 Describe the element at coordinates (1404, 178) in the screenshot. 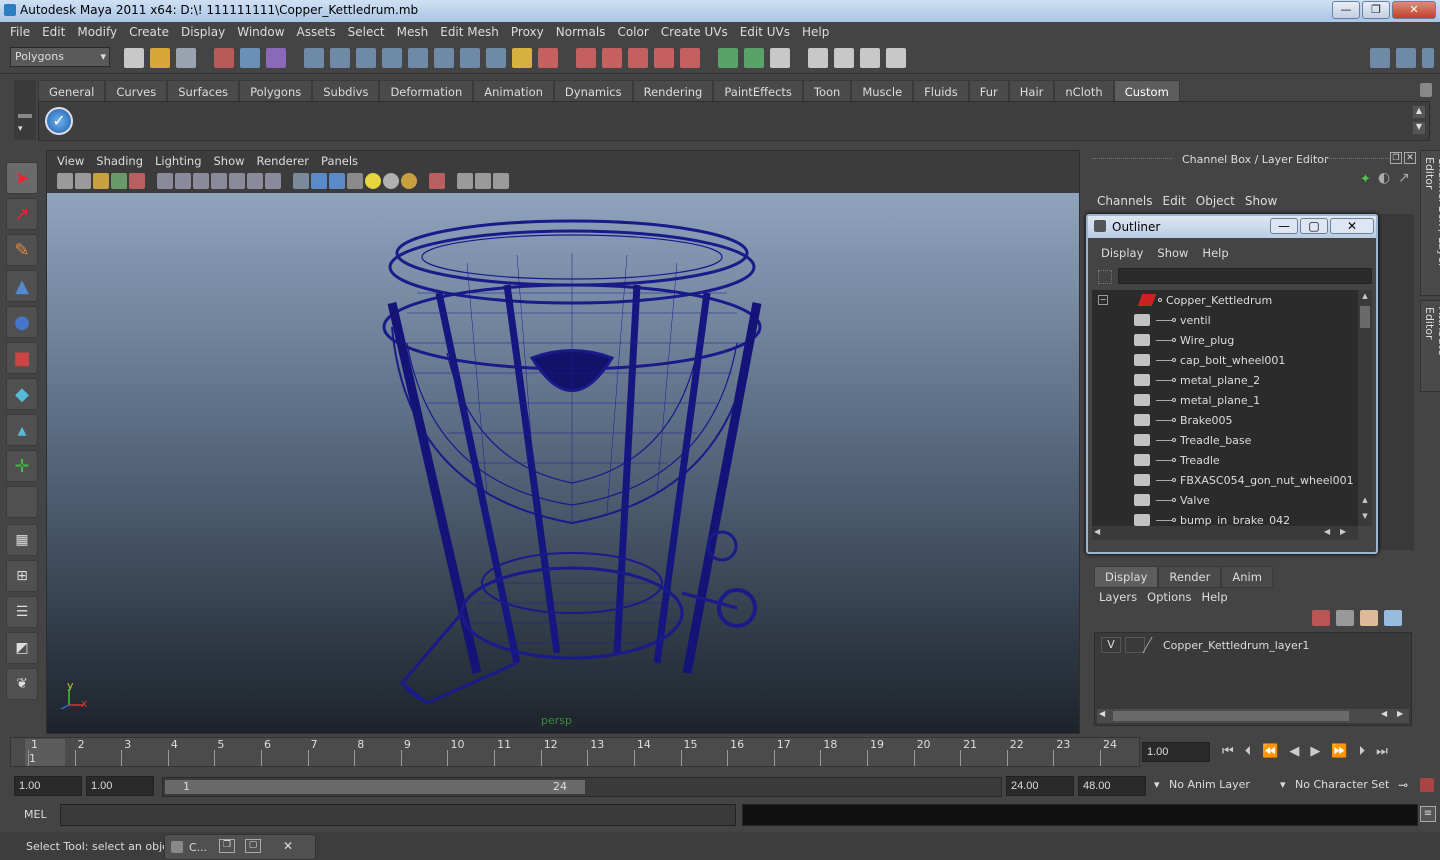

I see `pin-icon: ↗` at that location.